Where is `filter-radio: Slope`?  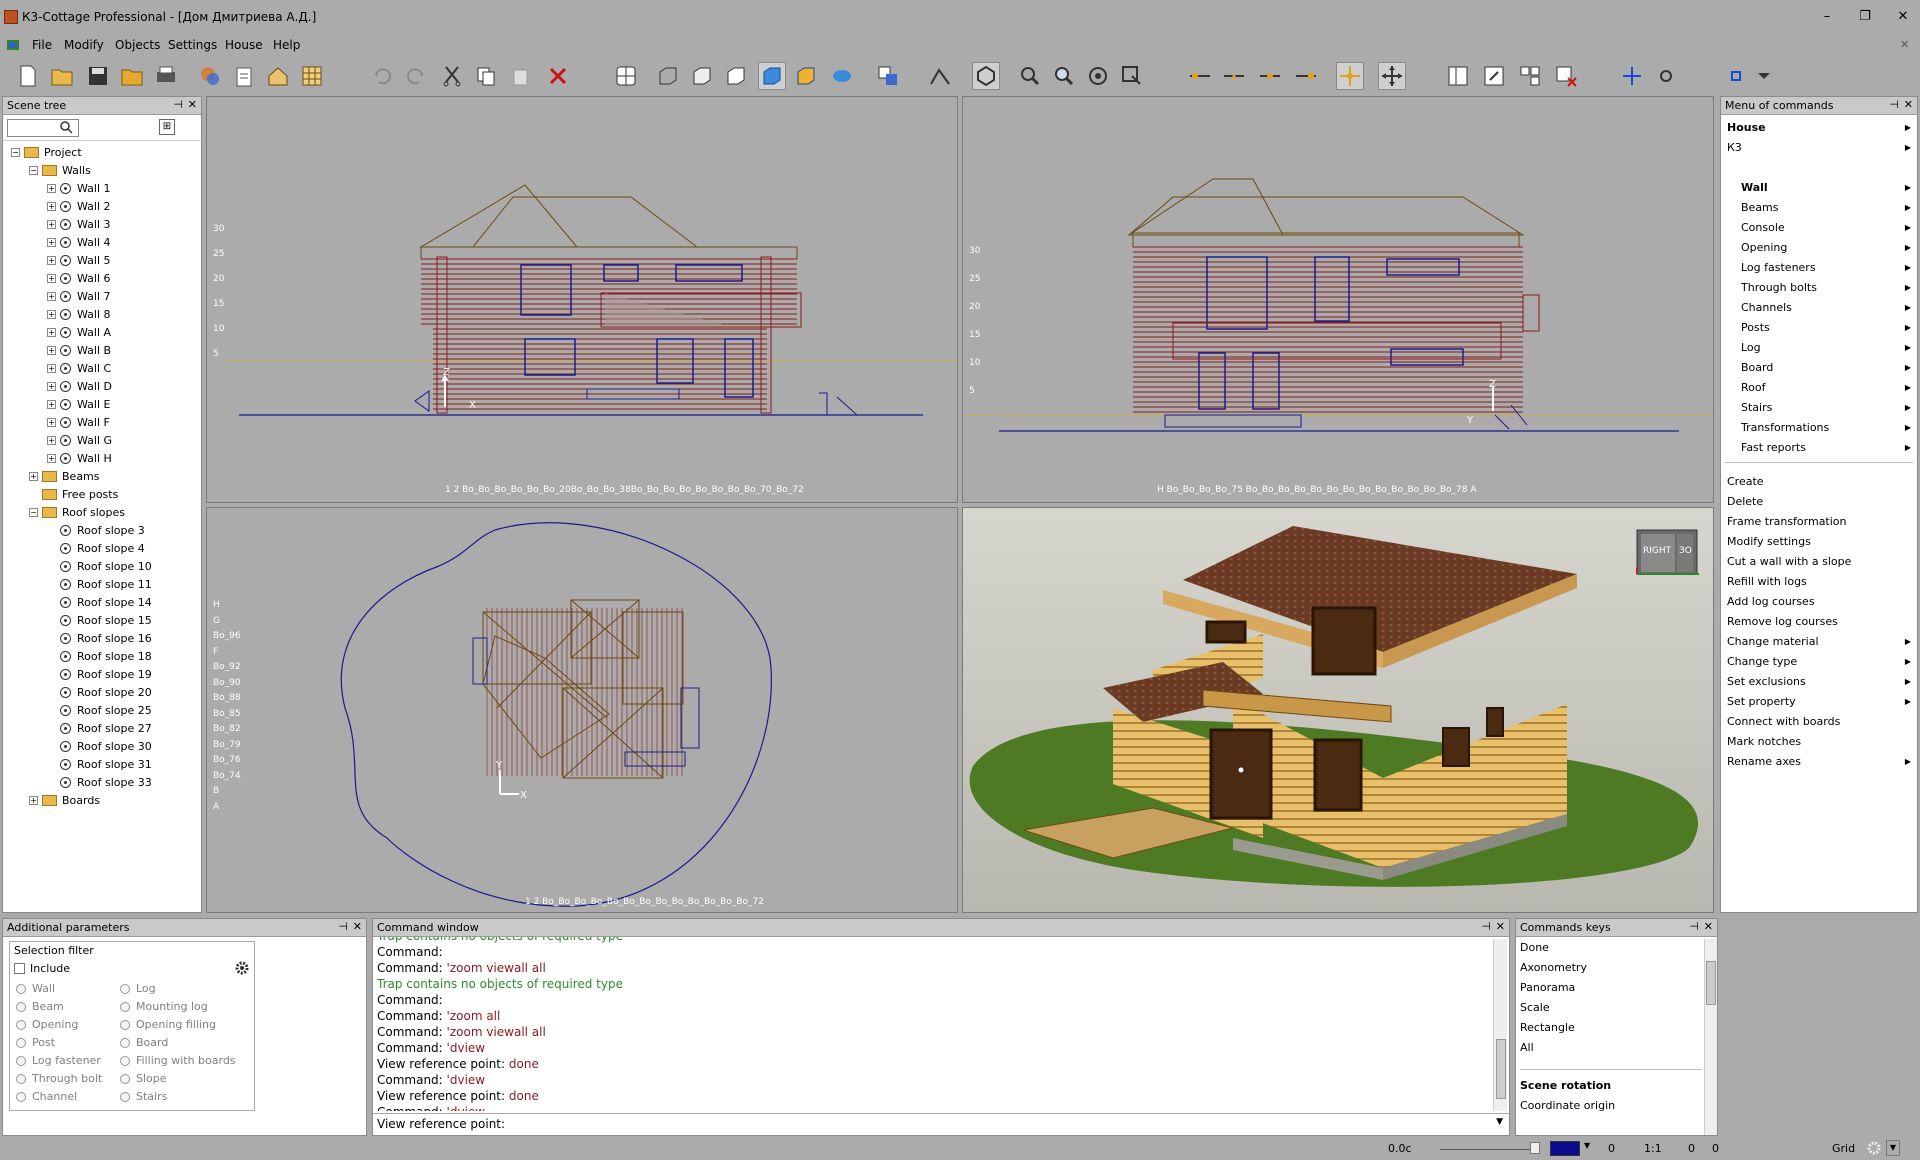 filter-radio: Slope is located at coordinates (143, 1078).